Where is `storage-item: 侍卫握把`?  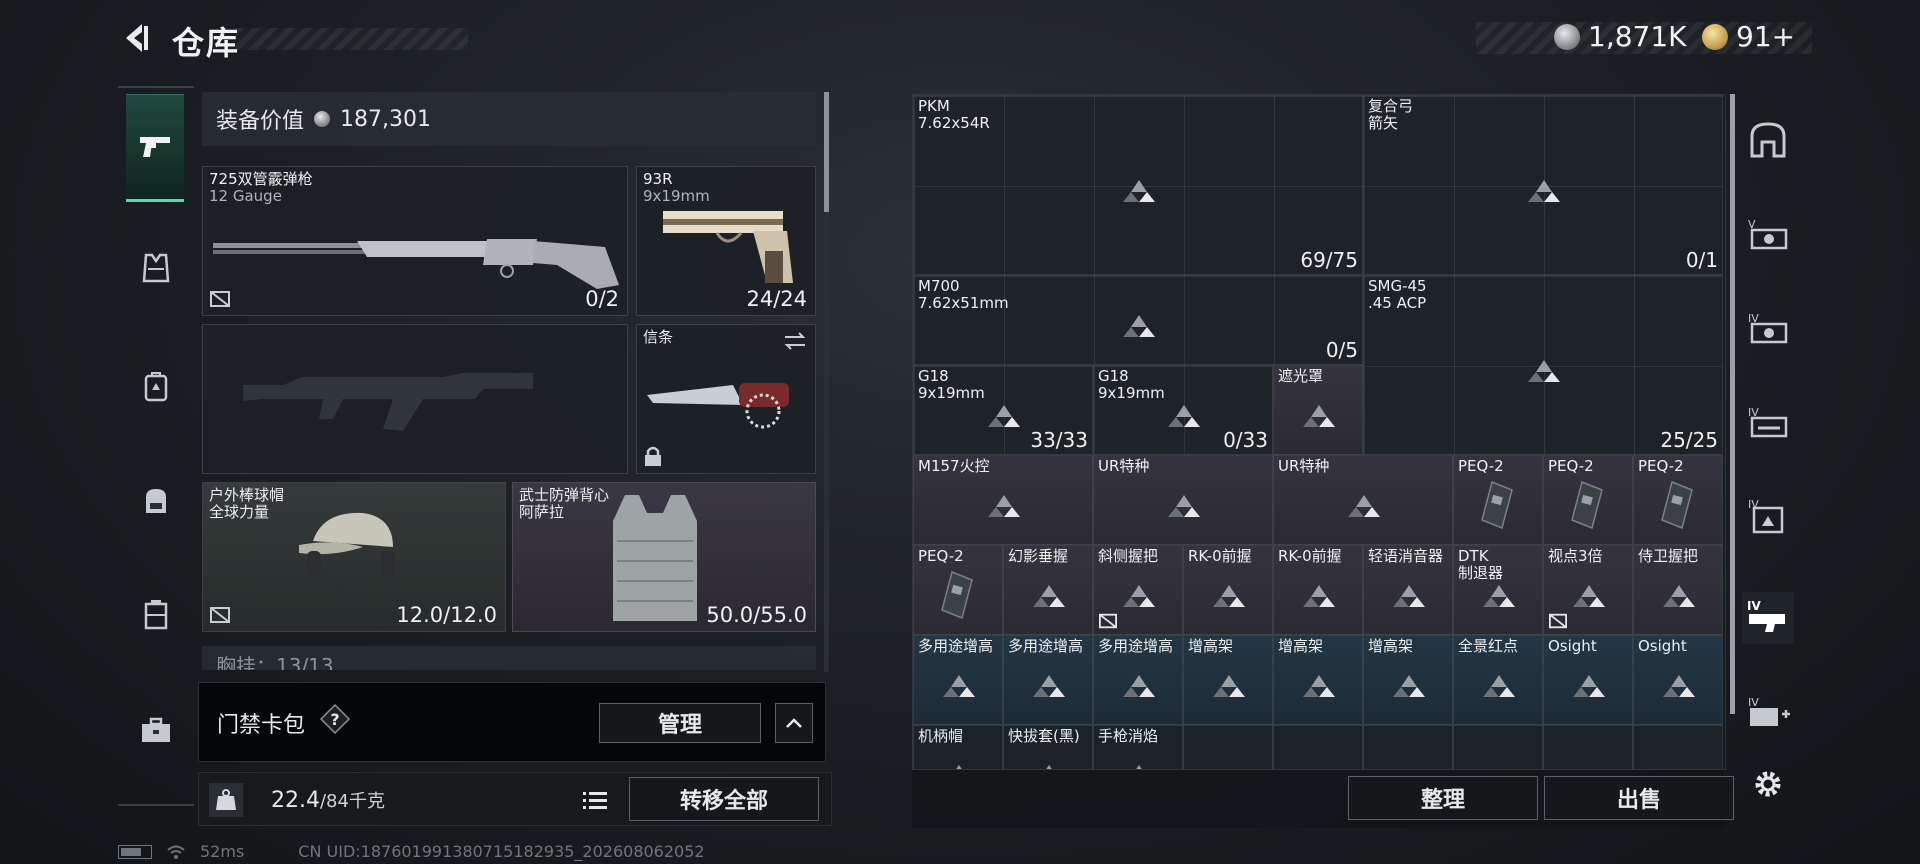
storage-item: 侍卫握把 is located at coordinates (1678, 590).